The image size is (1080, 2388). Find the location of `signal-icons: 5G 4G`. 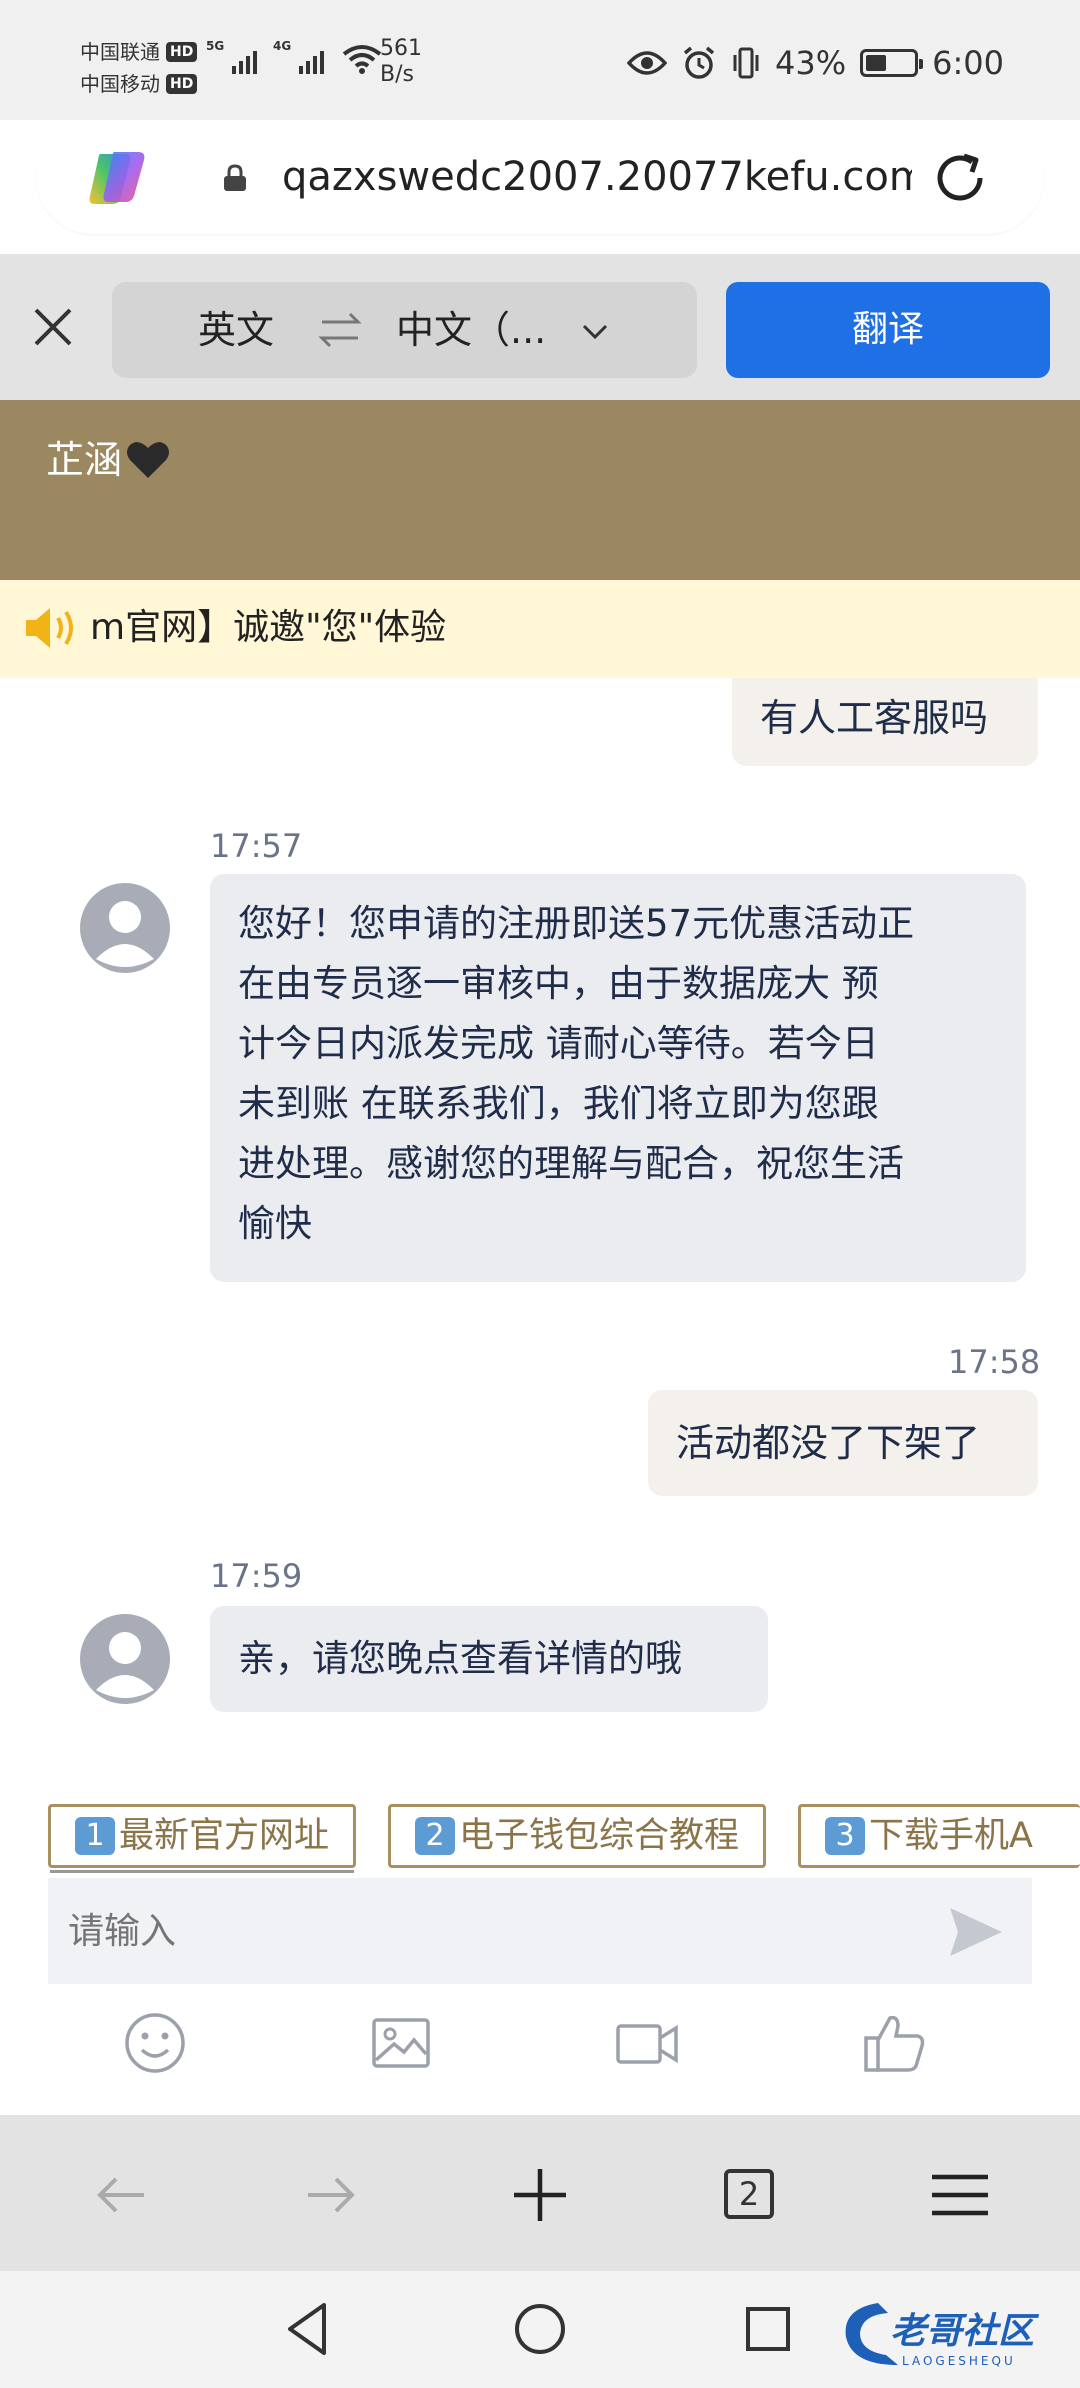

signal-icons: 5G 4G is located at coordinates (294, 56).